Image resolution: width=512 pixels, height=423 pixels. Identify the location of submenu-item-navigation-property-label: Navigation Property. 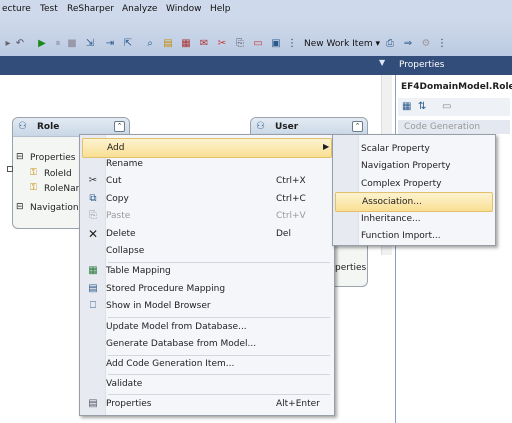
(406, 166).